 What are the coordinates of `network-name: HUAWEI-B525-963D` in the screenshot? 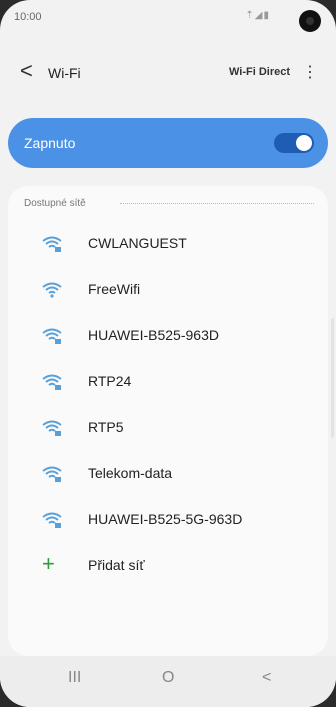 It's located at (153, 335).